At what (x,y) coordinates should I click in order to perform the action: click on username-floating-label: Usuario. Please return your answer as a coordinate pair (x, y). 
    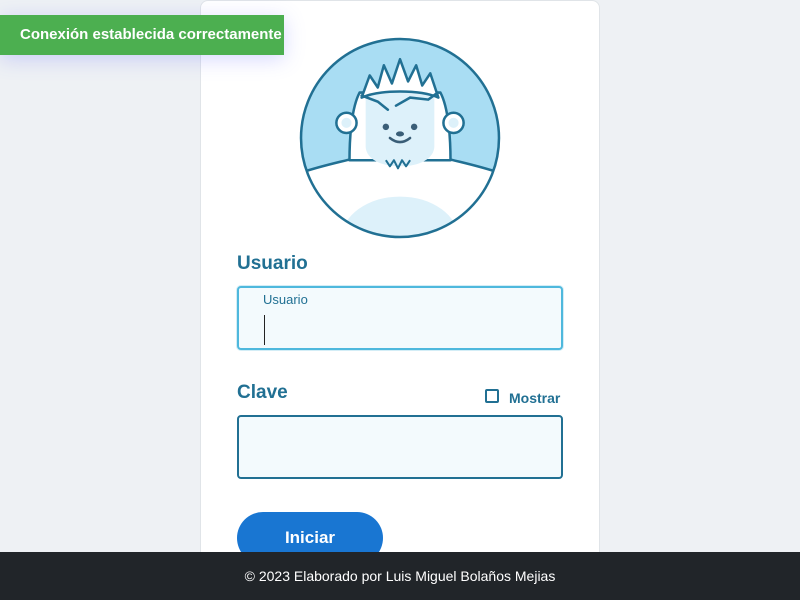
    Looking at the image, I should click on (285, 299).